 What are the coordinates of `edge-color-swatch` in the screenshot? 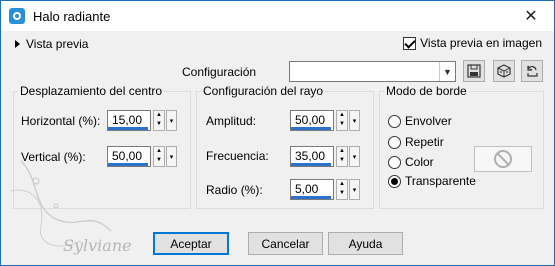 It's located at (503, 159).